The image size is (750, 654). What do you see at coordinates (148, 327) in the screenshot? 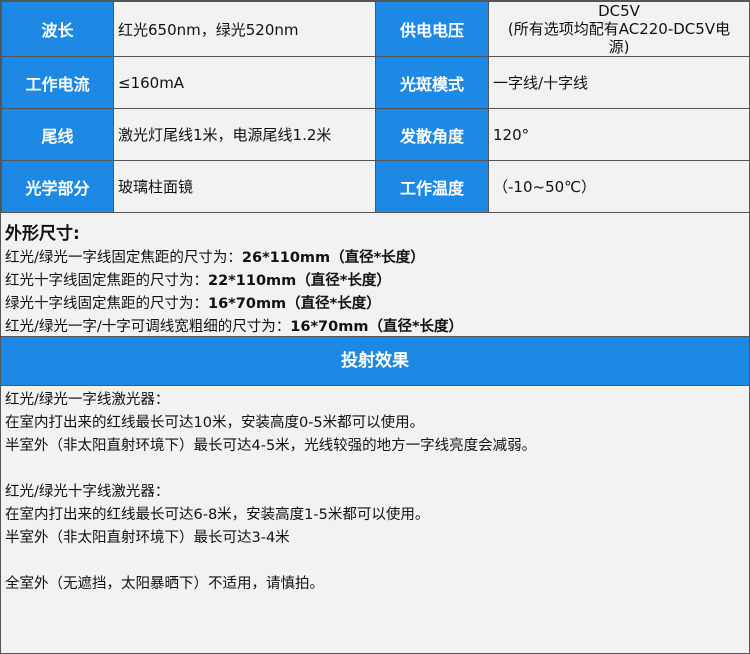
I see `dimension-text: 红光/绿光一字/十字可调线宽粗细的尺寸为：` at bounding box center [148, 327].